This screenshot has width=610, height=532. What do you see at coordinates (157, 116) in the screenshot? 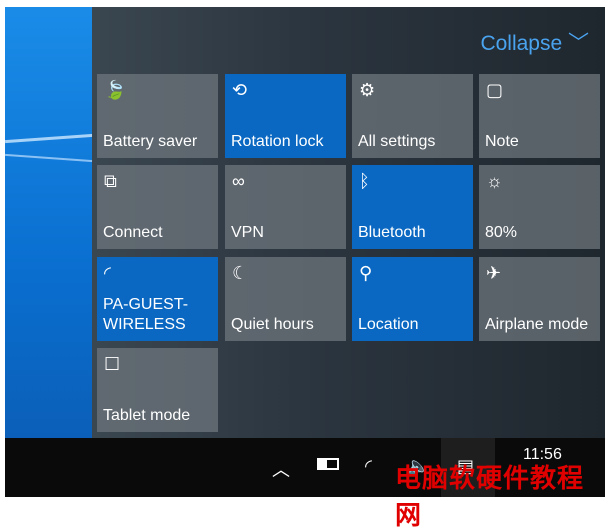
I see `tile-battery-saver: 🍃 Battery saver` at bounding box center [157, 116].